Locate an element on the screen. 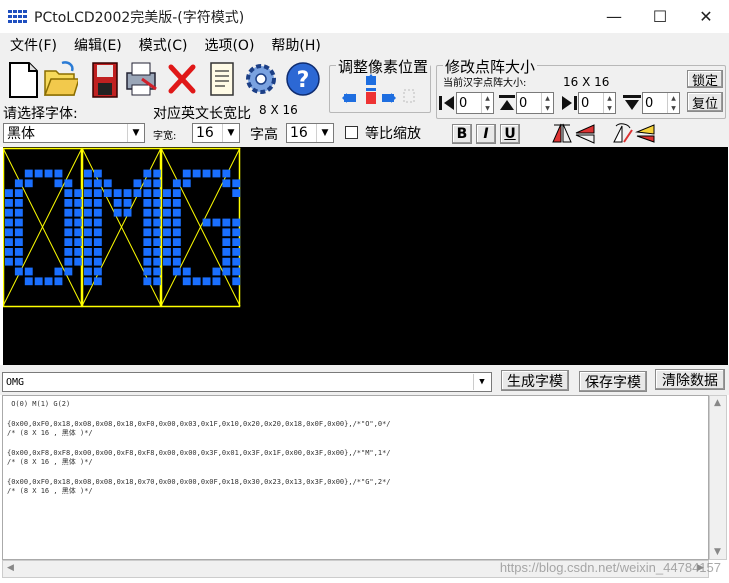  menu-file: 文件(F) is located at coordinates (32, 45).